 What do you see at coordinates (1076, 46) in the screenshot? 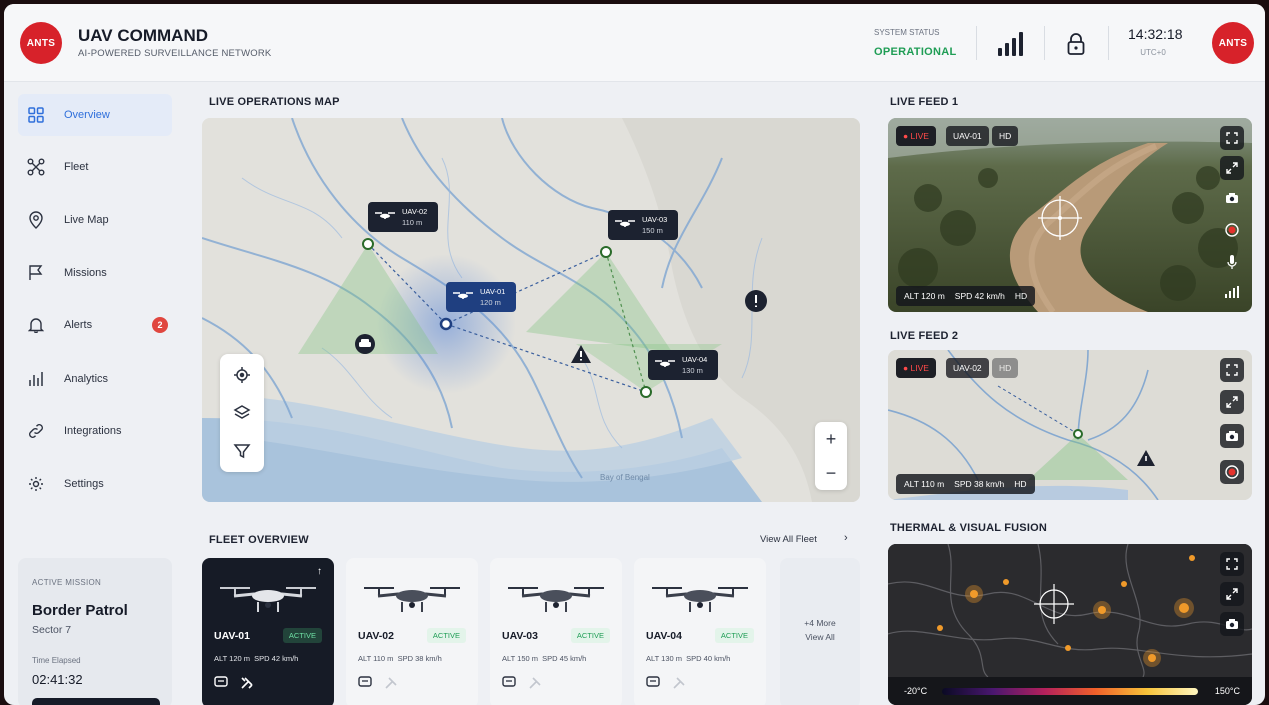
I see `lock-icon` at bounding box center [1076, 46].